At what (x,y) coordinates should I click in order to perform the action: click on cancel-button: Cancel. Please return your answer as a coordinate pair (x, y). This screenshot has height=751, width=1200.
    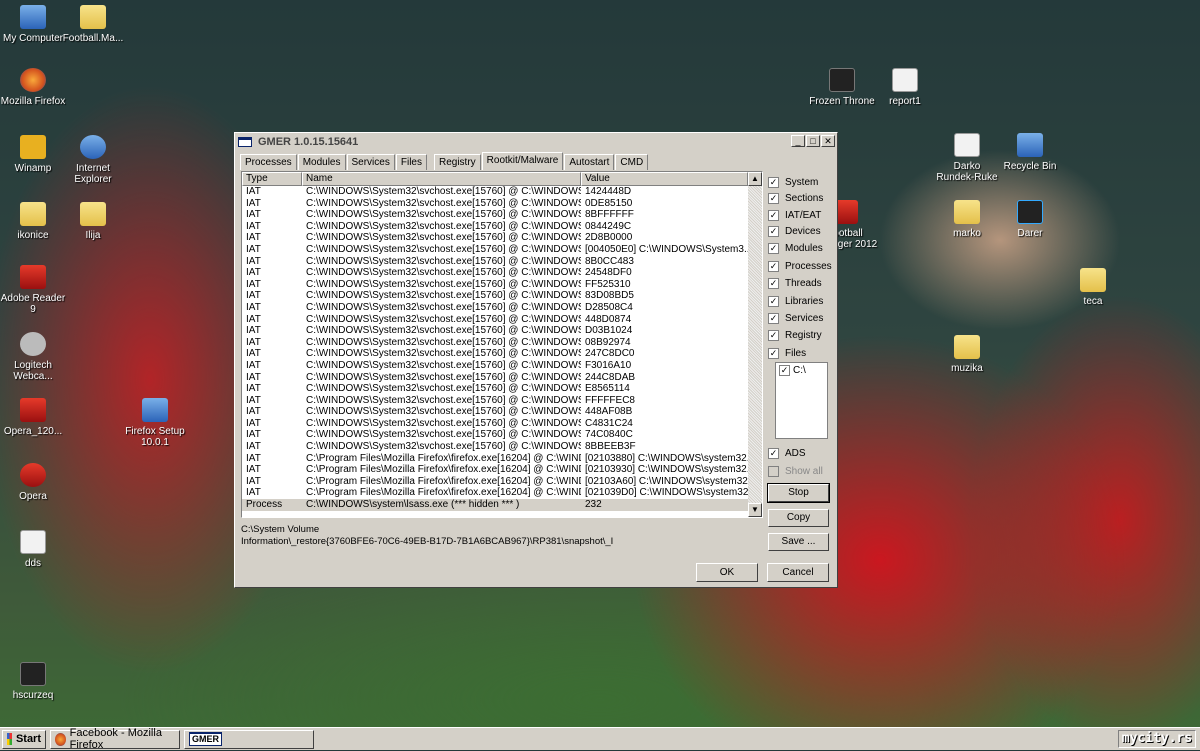
    Looking at the image, I should click on (798, 572).